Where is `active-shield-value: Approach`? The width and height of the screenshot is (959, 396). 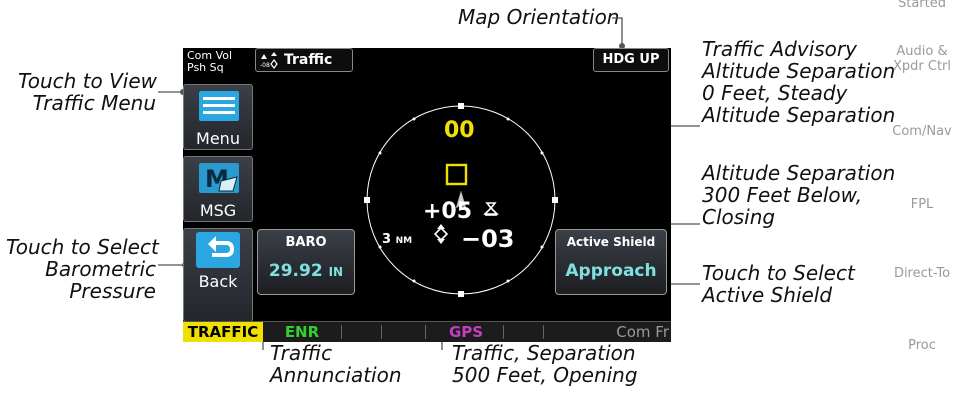
active-shield-value: Approach is located at coordinates (611, 271).